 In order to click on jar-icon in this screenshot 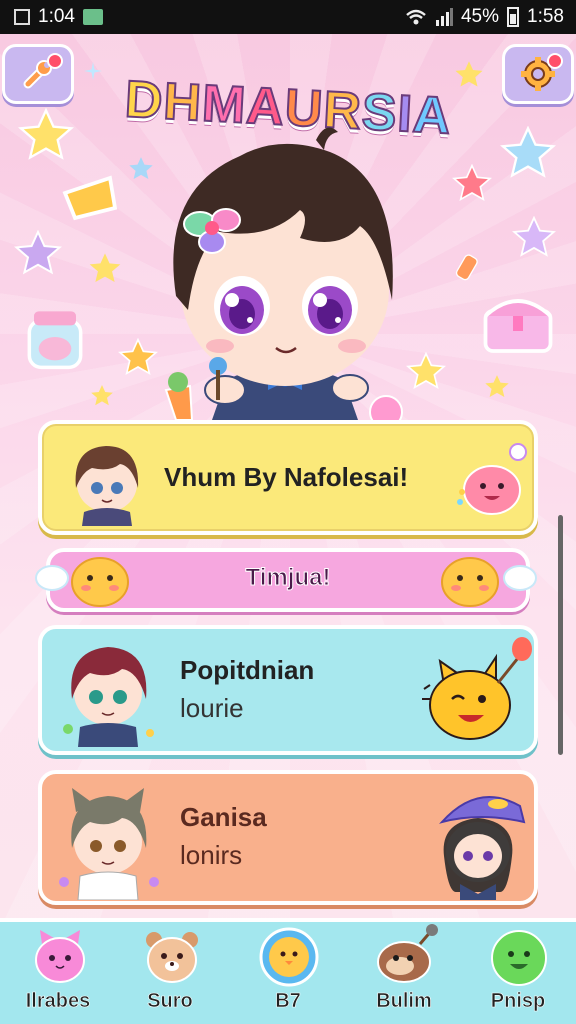, I will do `click(55, 340)`.